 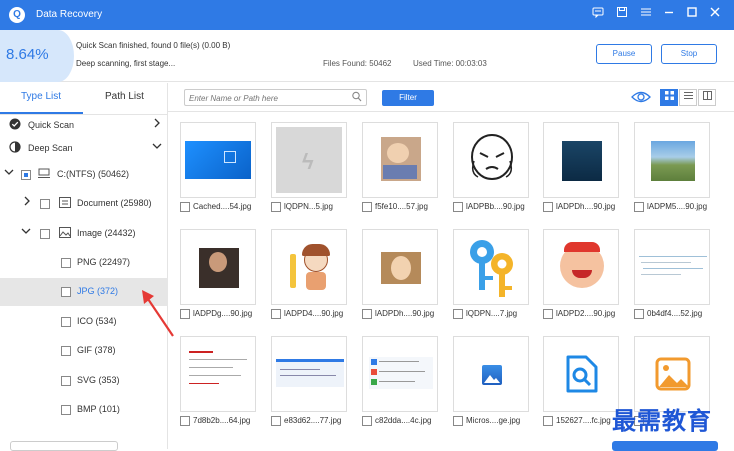 I want to click on png-checkbox, so click(x=66, y=263).